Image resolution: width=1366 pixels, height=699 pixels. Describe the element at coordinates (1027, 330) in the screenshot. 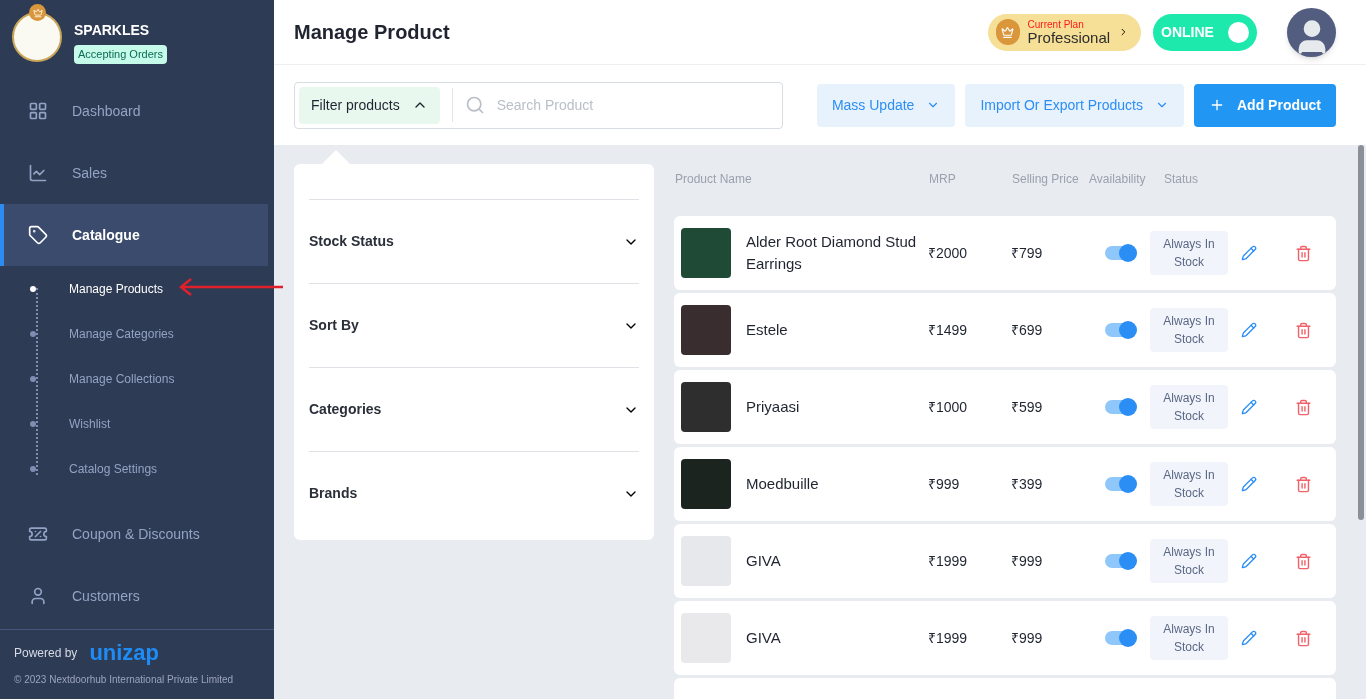

I see `price-value: ₹699` at that location.